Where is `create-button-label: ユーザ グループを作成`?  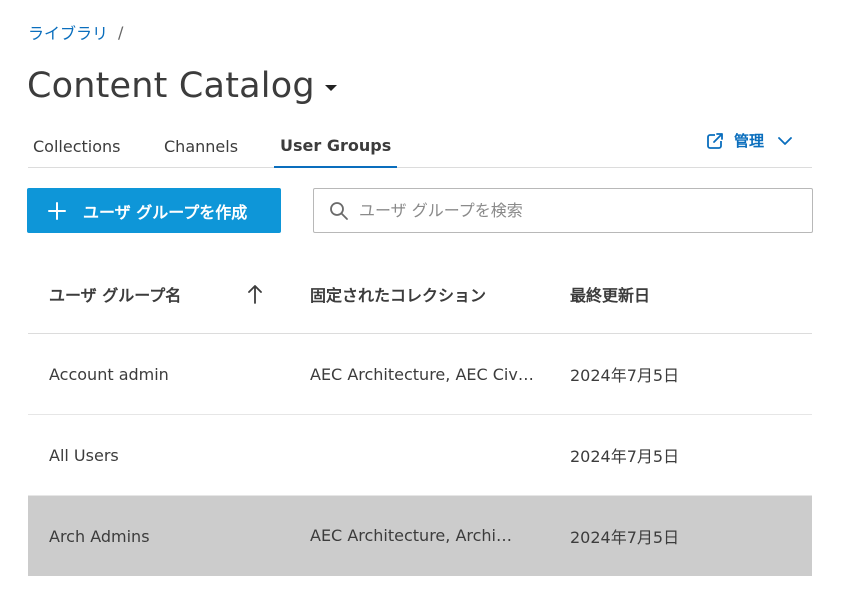 create-button-label: ユーザ グループを作成 is located at coordinates (165, 212).